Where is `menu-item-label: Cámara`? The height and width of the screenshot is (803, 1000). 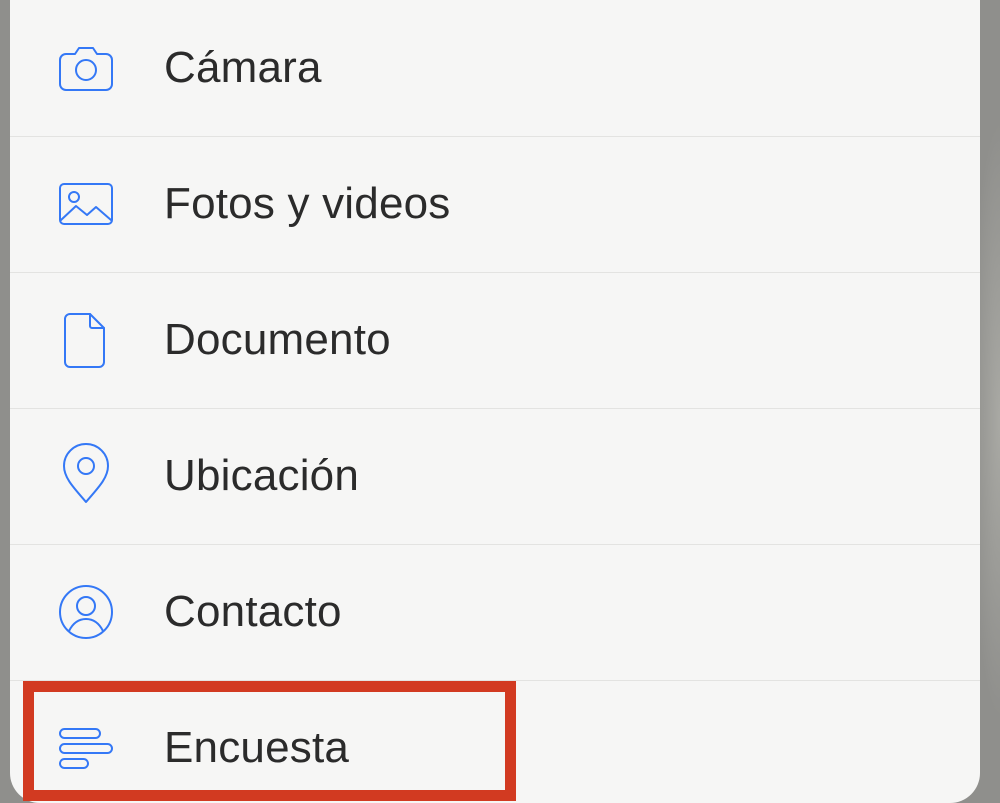 menu-item-label: Cámara is located at coordinates (243, 67).